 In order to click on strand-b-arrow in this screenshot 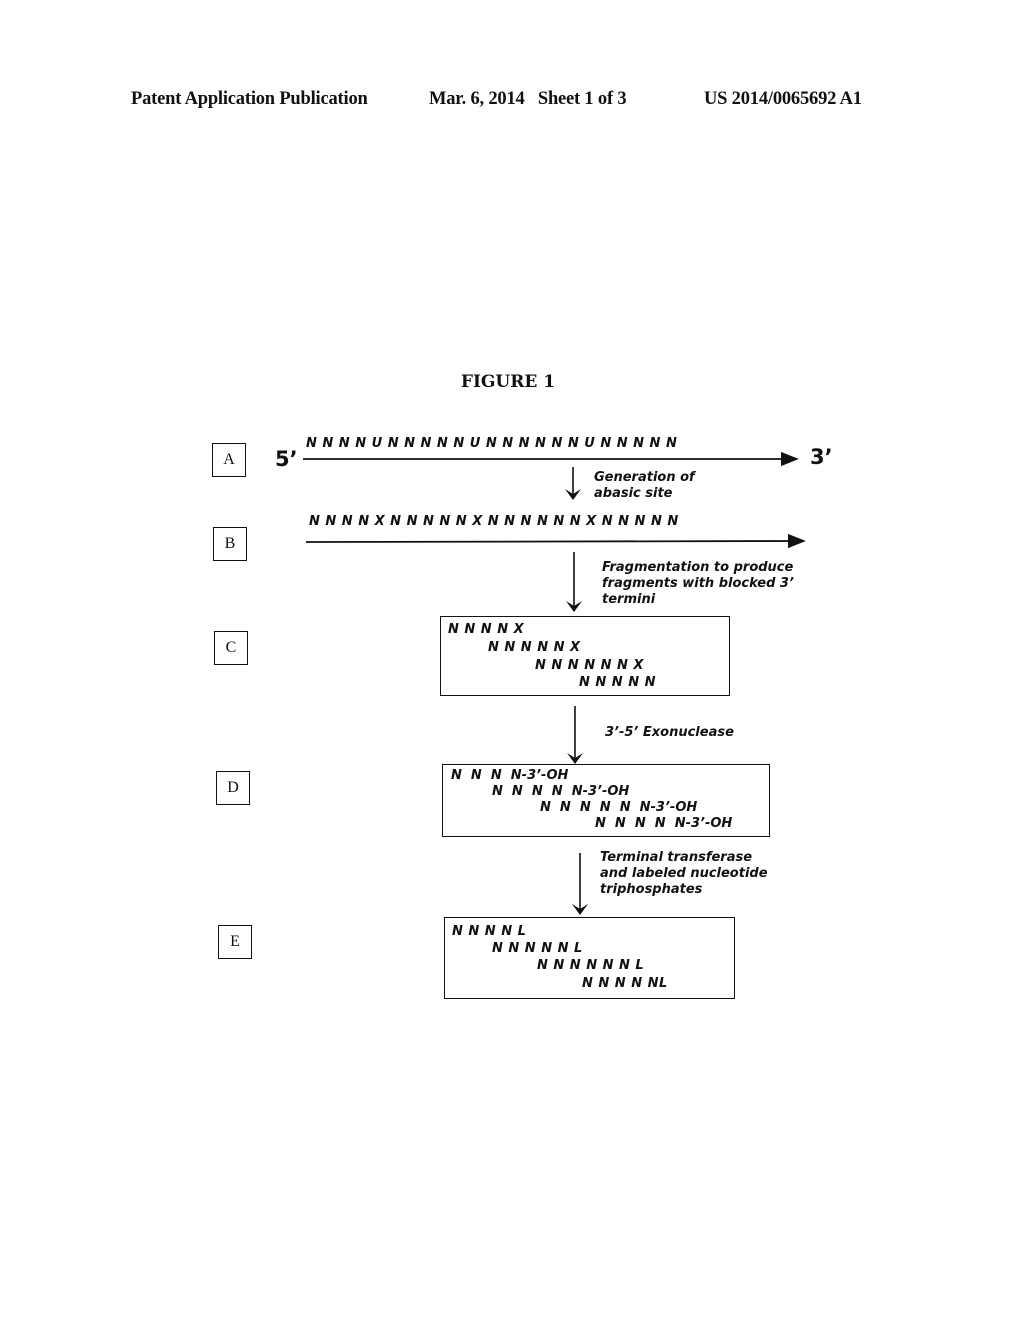, I will do `click(555, 541)`.